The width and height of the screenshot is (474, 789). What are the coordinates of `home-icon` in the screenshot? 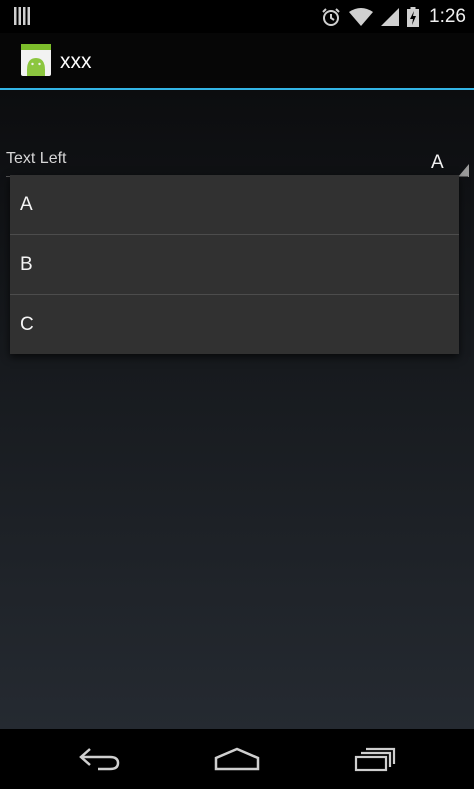 It's located at (237, 759).